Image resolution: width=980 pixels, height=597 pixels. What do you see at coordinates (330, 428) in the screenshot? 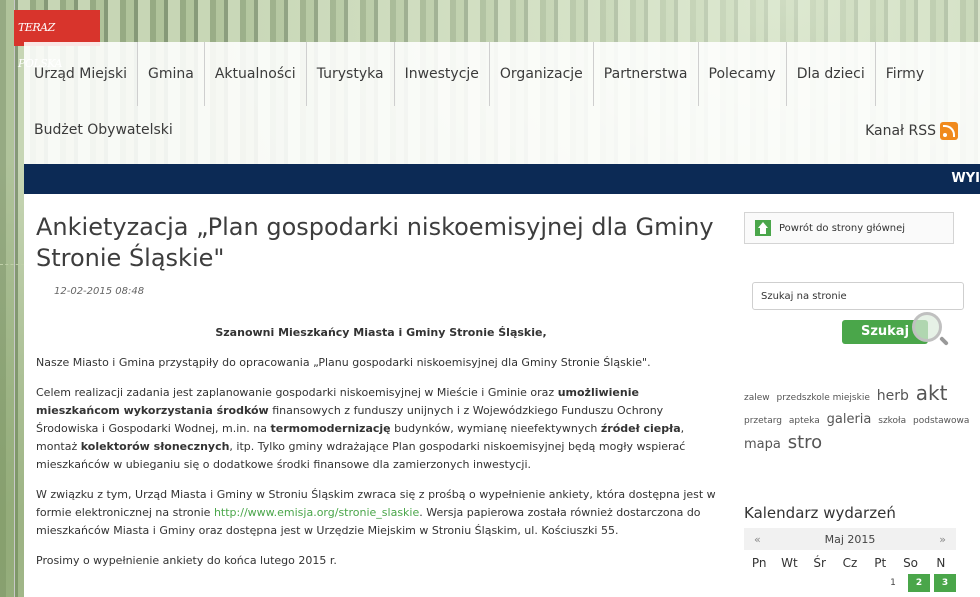
I see `bold-text: termomodernizację` at bounding box center [330, 428].